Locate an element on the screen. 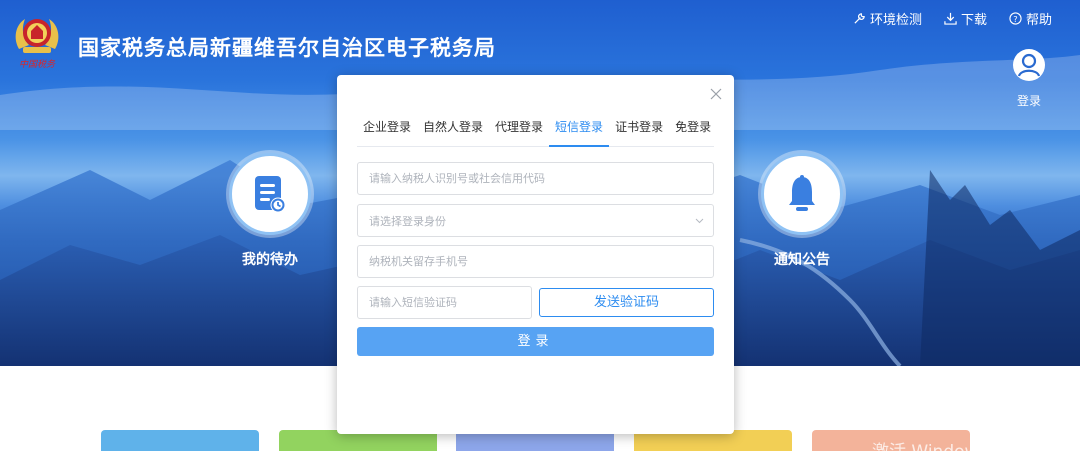  download-icon is located at coordinates (950, 18).